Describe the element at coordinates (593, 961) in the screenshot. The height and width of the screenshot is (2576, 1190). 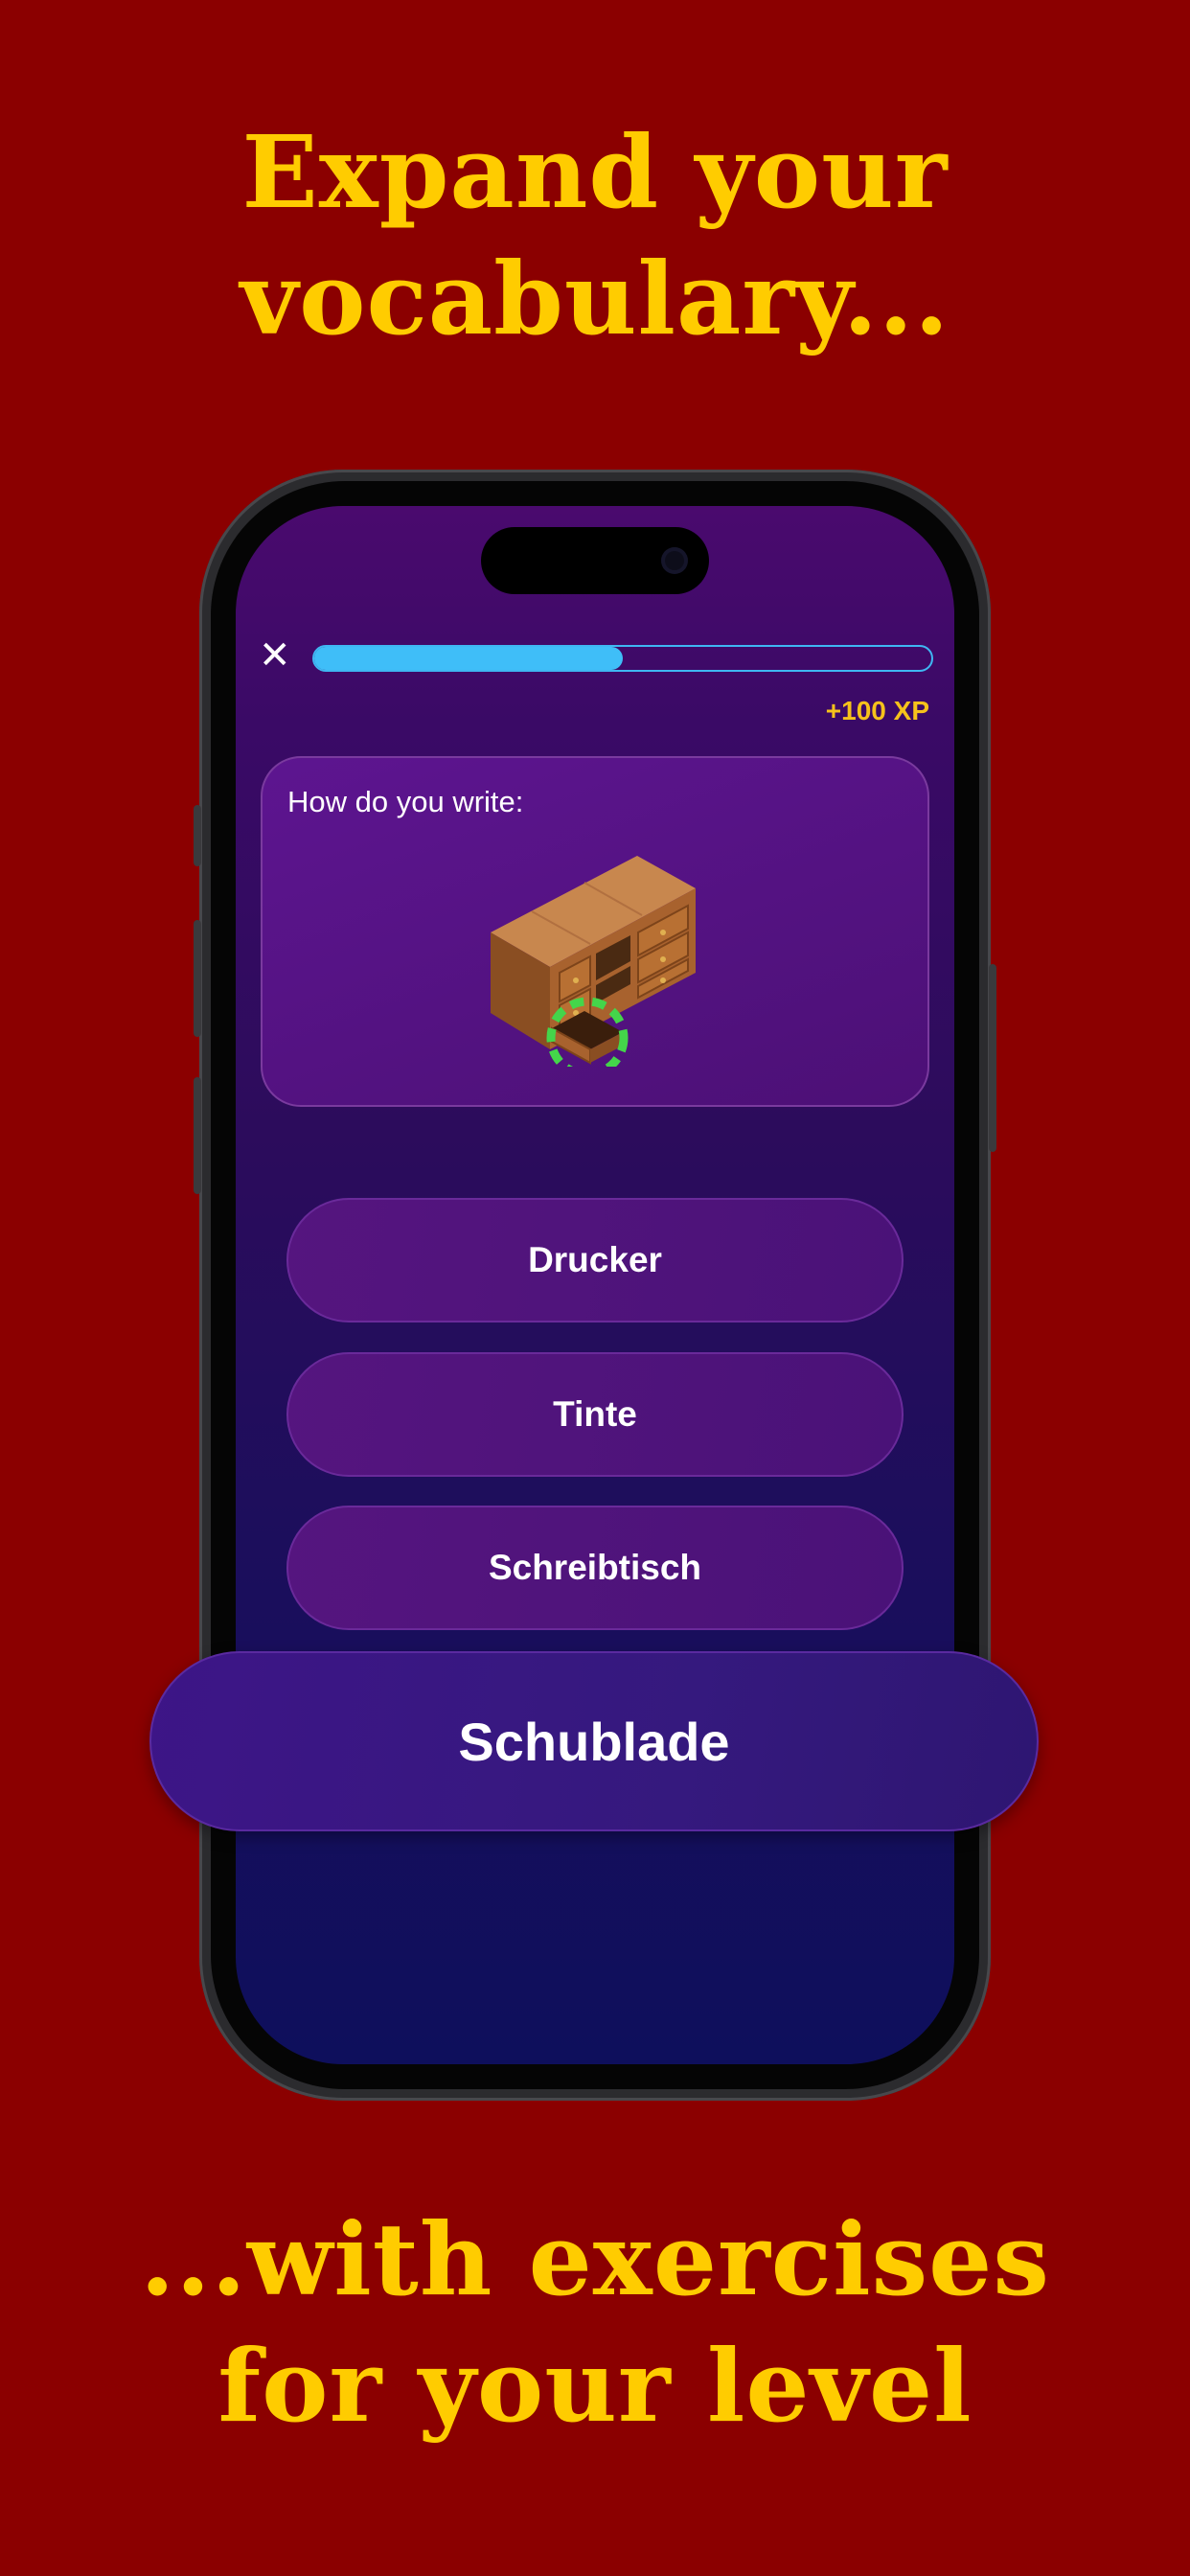
I see `drawer-cabinet-illustration` at that location.